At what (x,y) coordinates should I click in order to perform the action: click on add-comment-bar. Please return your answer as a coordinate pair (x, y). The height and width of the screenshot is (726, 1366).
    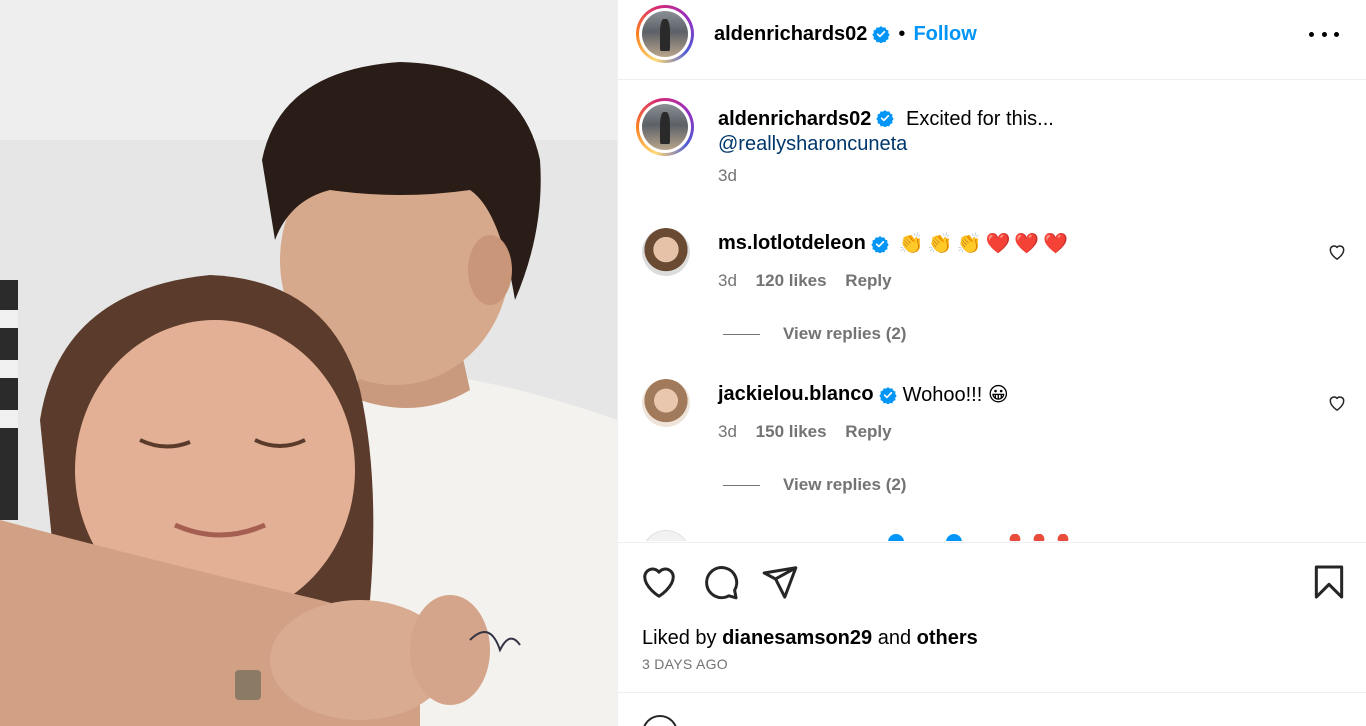
    Looking at the image, I should click on (992, 709).